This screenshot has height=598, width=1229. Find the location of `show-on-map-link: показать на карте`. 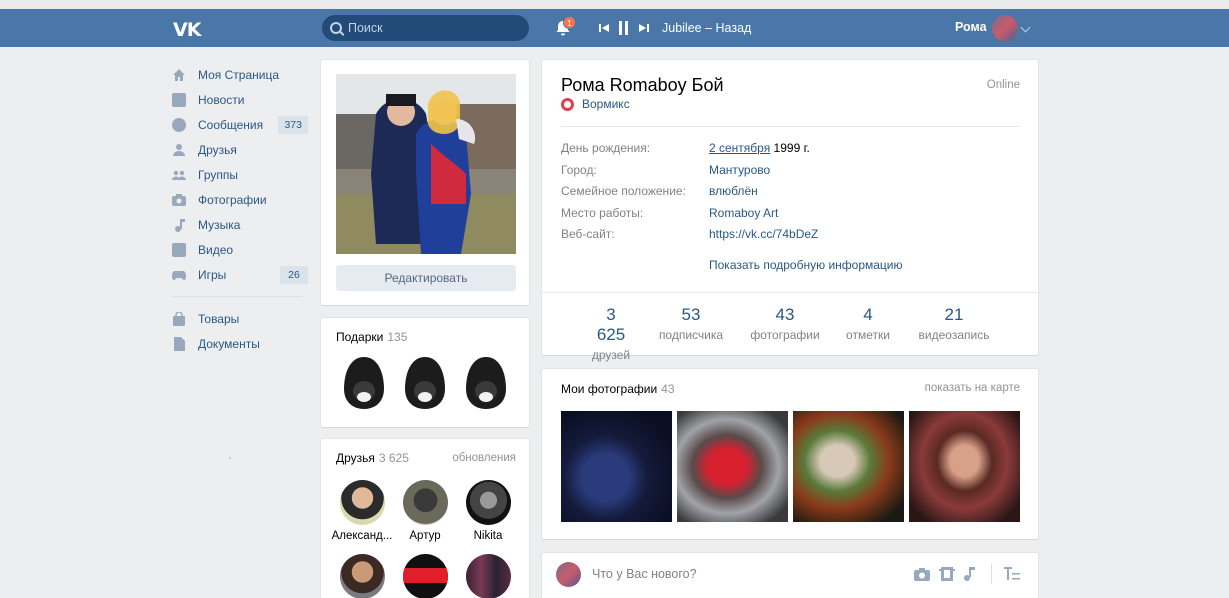

show-on-map-link: показать на карте is located at coordinates (972, 388).